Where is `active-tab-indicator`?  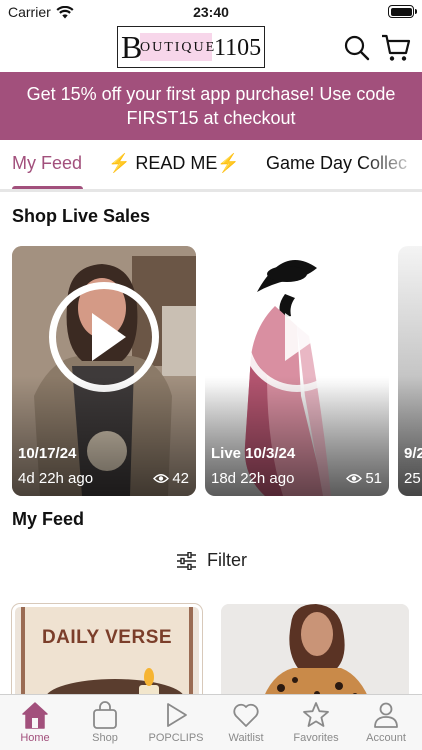 active-tab-indicator is located at coordinates (47, 187).